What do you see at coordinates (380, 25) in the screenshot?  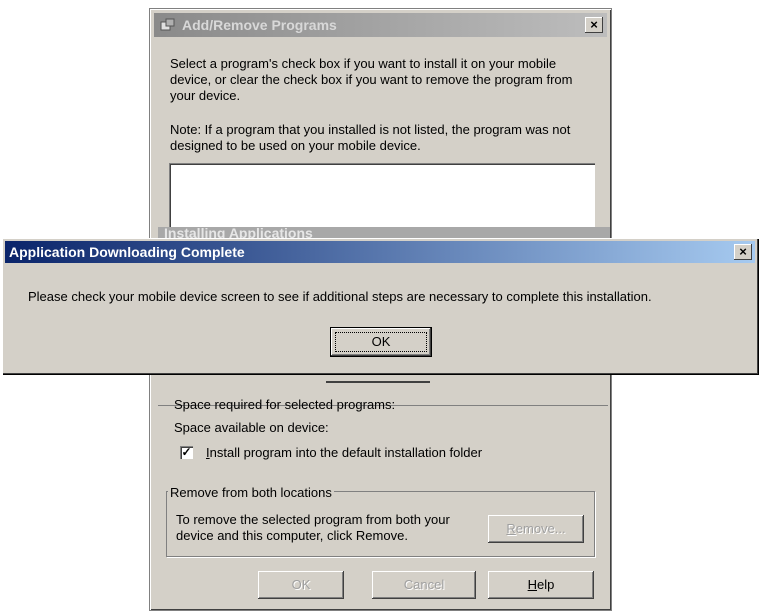 I see `add-remove-titlebar: Add/Remove Programs ×` at bounding box center [380, 25].